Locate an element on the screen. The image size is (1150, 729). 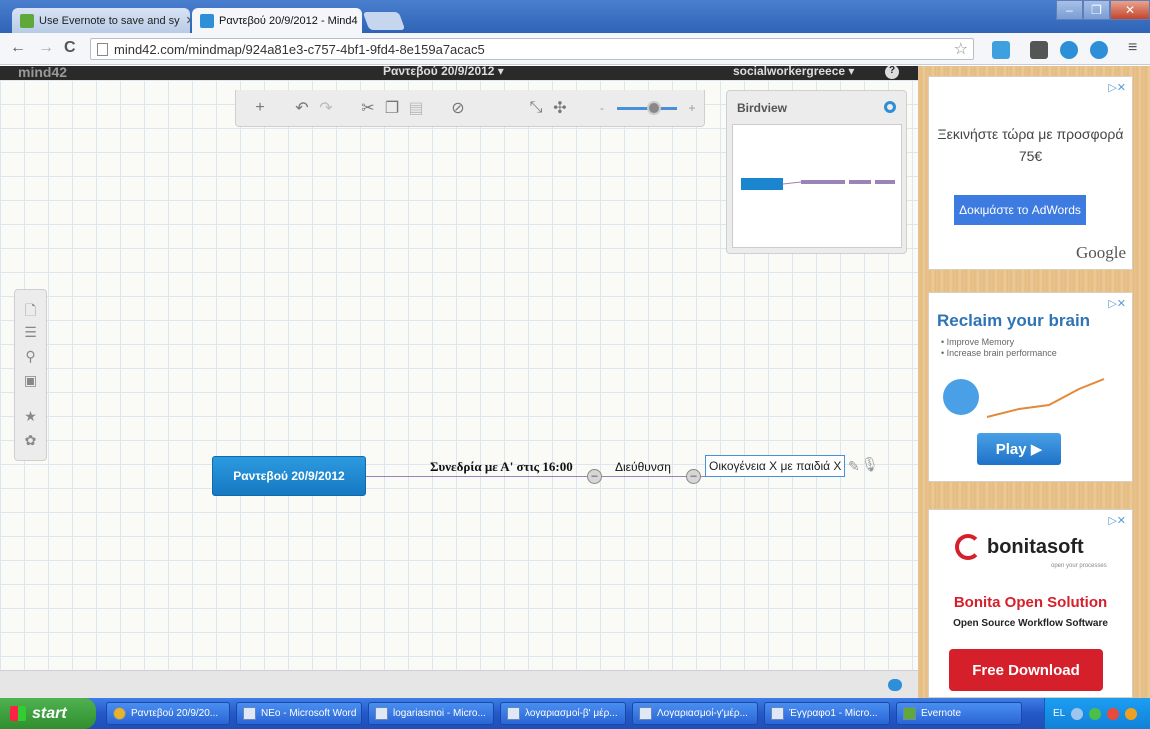
edit-toolbar: + ↶ ↷ ✂ ❐ ▤ ⊘ ⤡ ✣ - + is located at coordinates (470, 108).